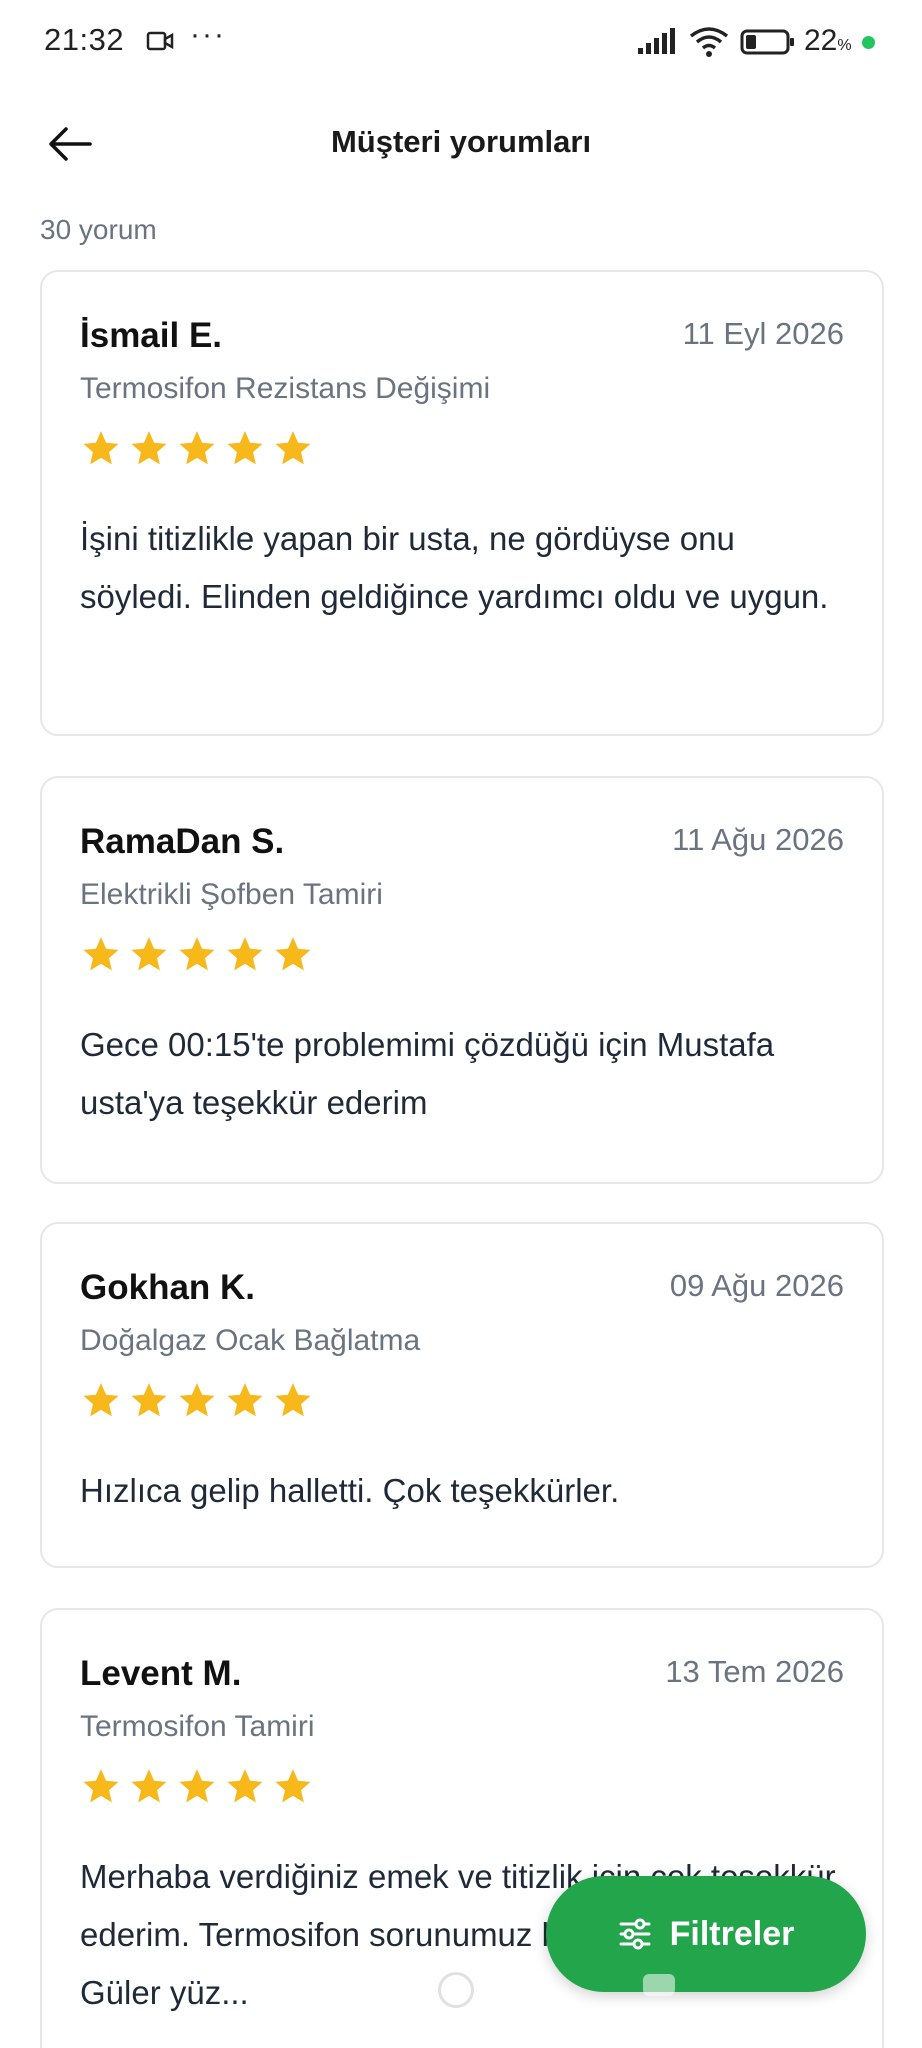 Image resolution: width=922 pixels, height=2048 pixels. I want to click on review-date: 09 Ağu 2026, so click(756, 1285).